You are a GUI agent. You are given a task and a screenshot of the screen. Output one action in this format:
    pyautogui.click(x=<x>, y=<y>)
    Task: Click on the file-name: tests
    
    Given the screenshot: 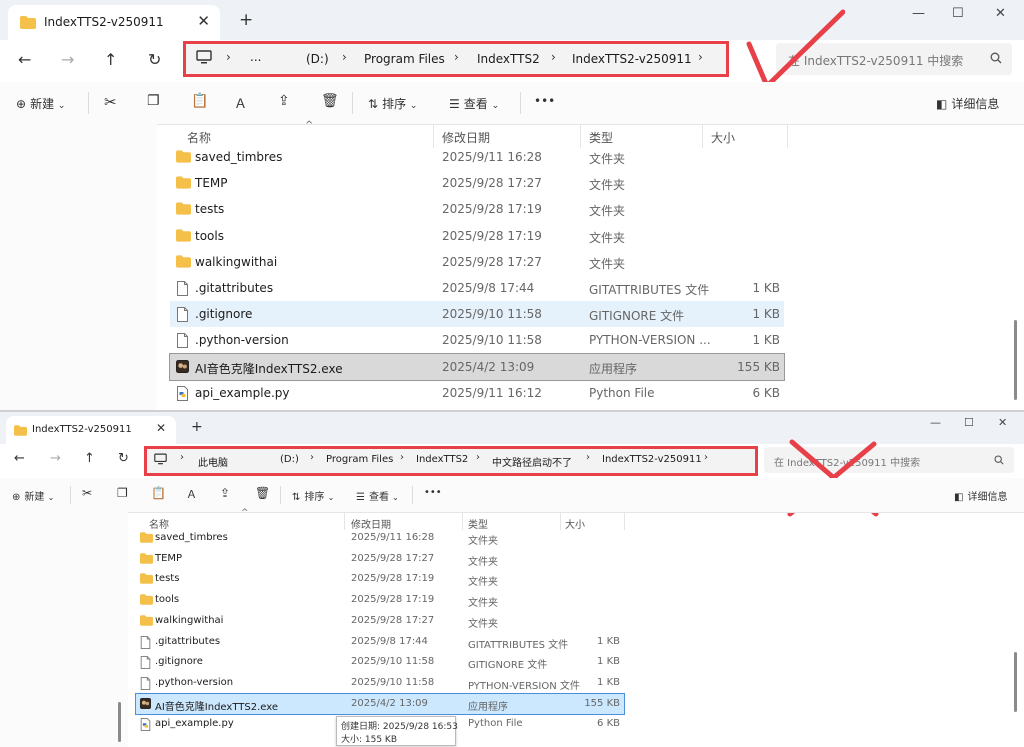 What is the action you would take?
    pyautogui.click(x=210, y=209)
    